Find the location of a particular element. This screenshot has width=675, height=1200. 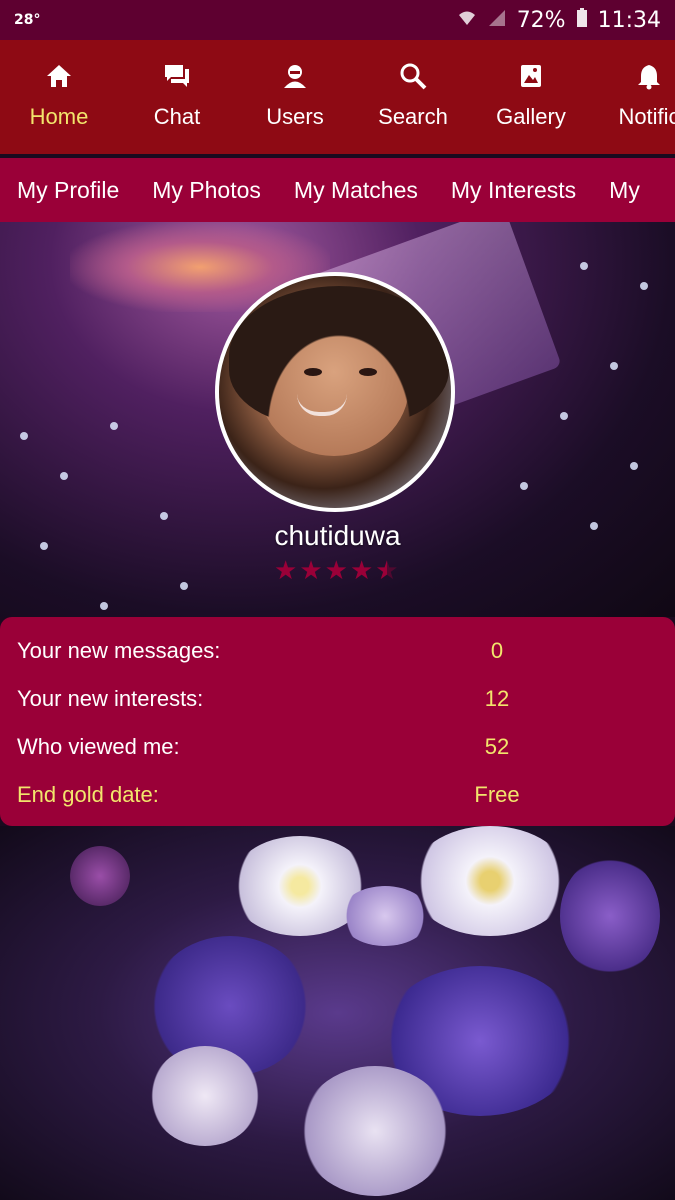

profile-rating: ★ ★ ★ ★ ★ is located at coordinates (336, 571).